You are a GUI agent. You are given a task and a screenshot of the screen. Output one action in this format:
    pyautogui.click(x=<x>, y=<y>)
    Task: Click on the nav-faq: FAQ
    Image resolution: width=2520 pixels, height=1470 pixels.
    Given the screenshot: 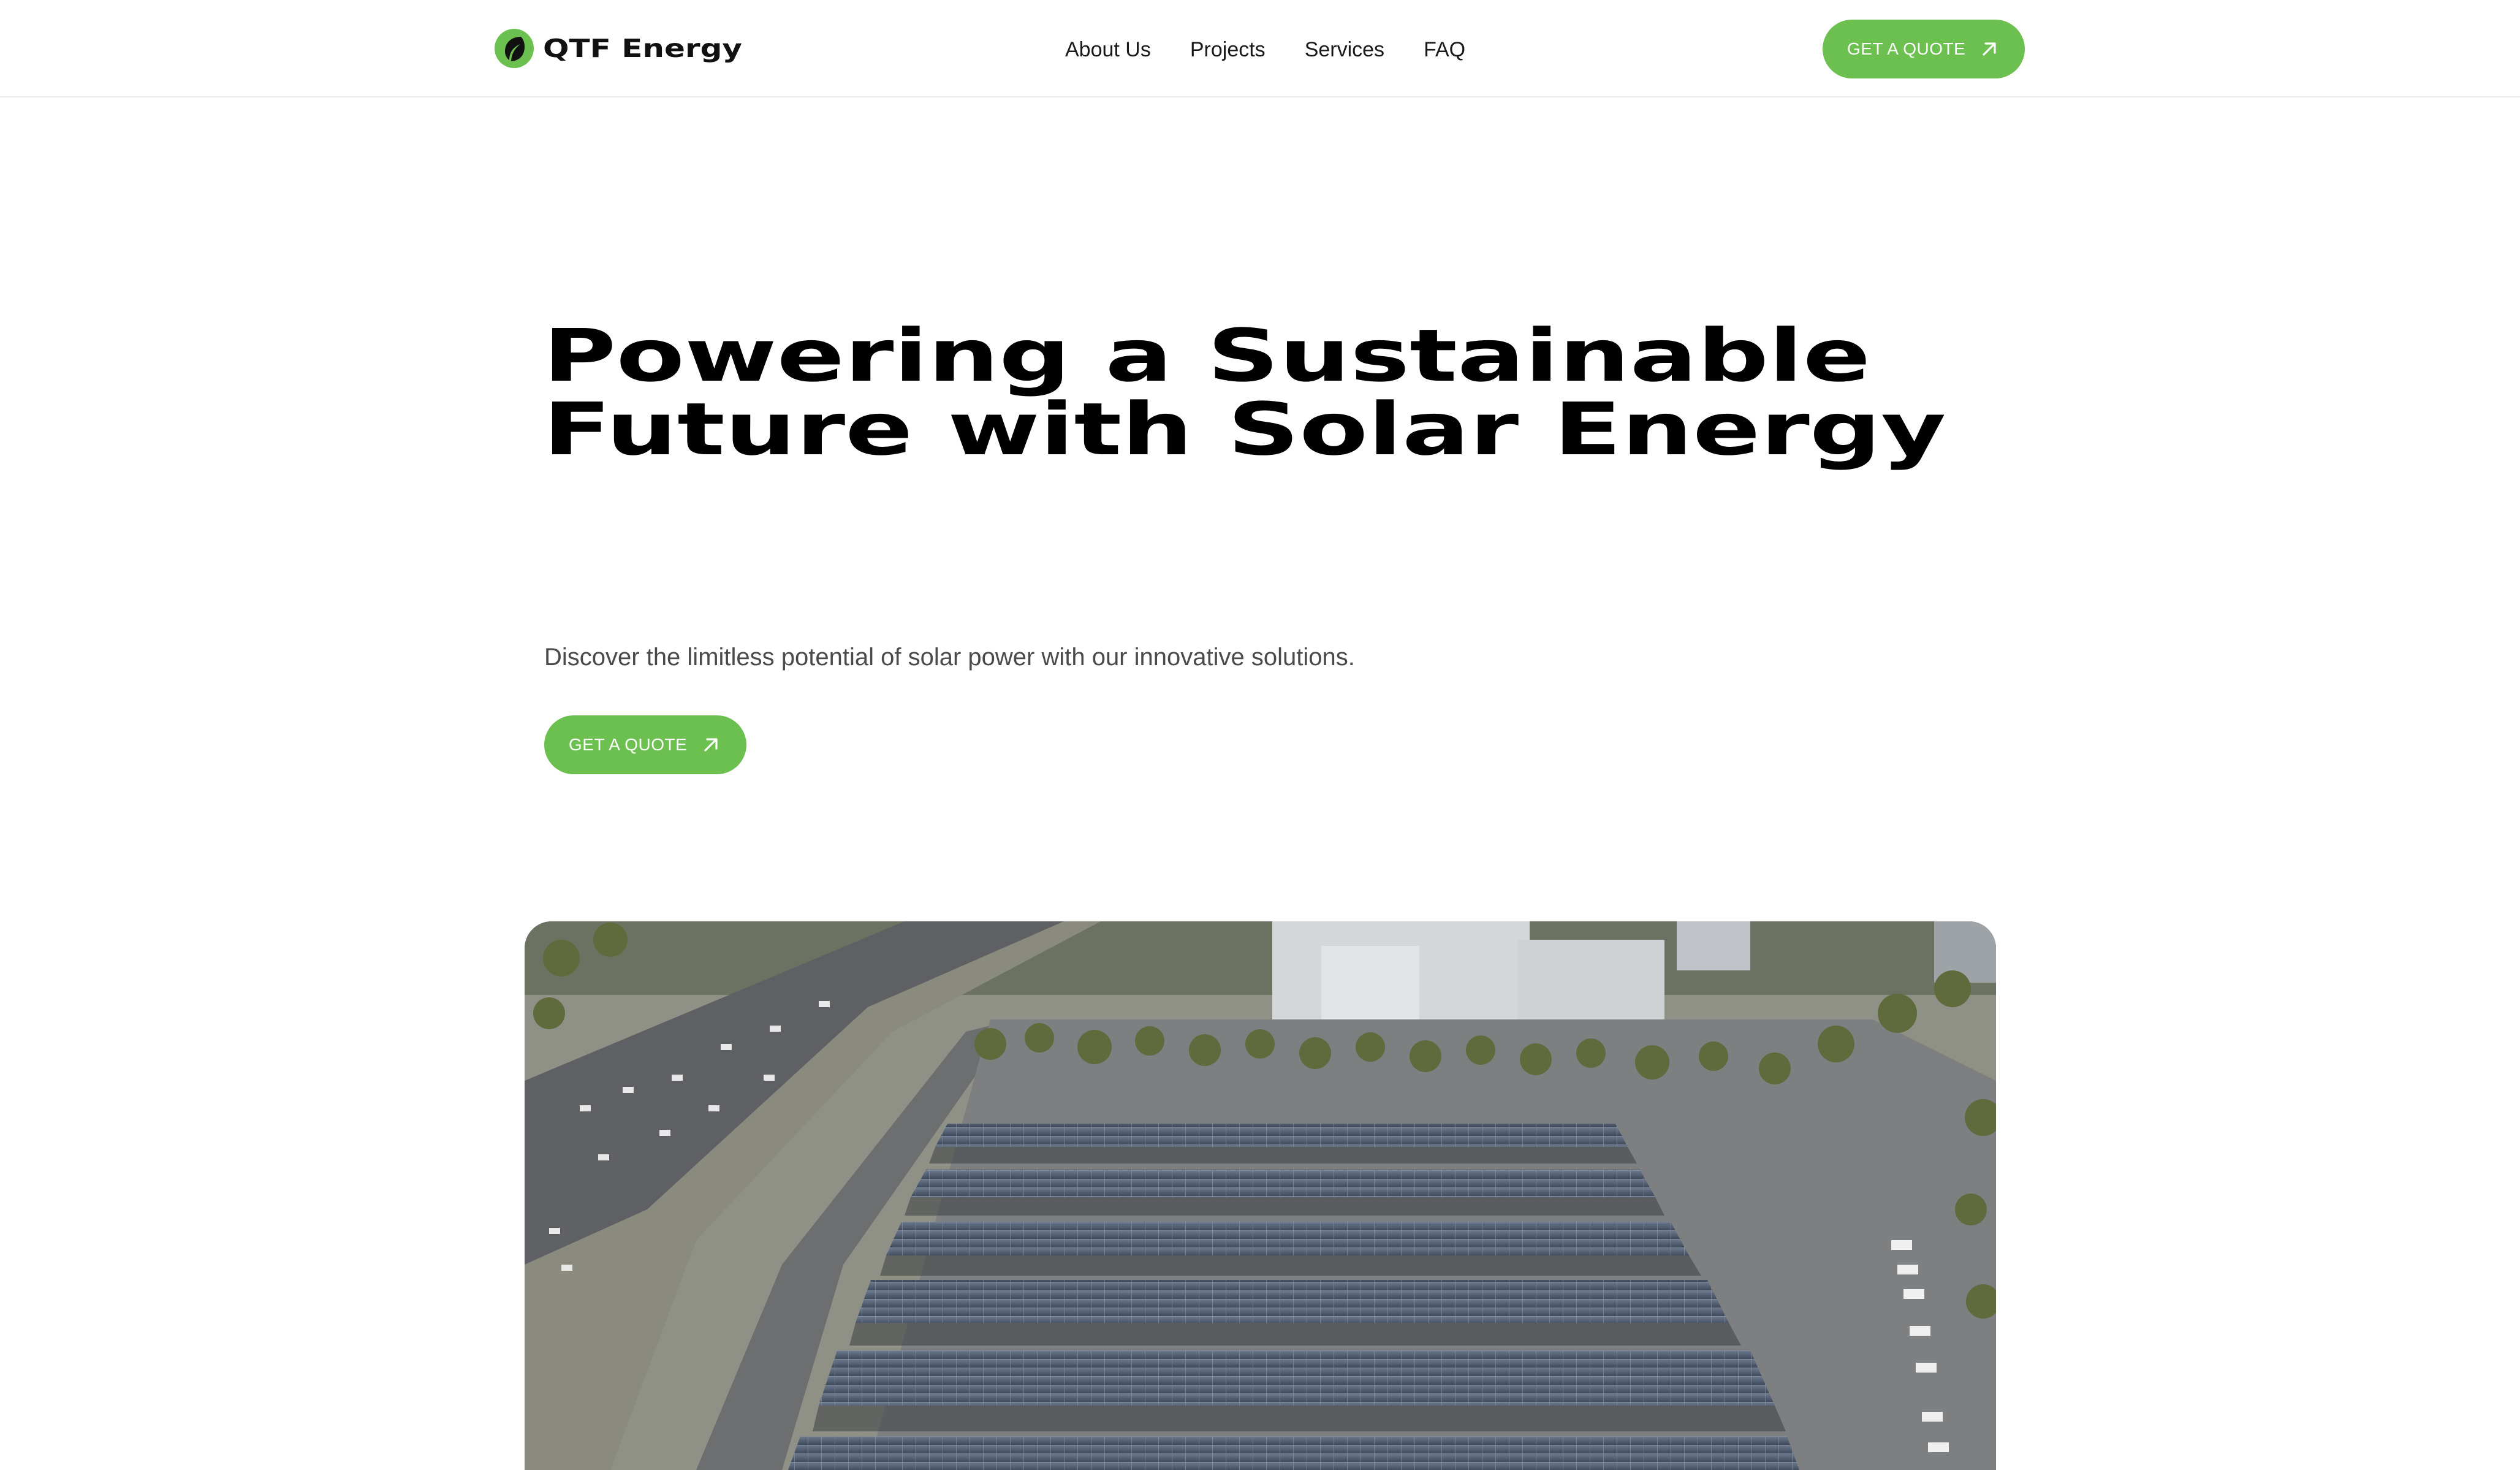 What is the action you would take?
    pyautogui.click(x=1445, y=49)
    